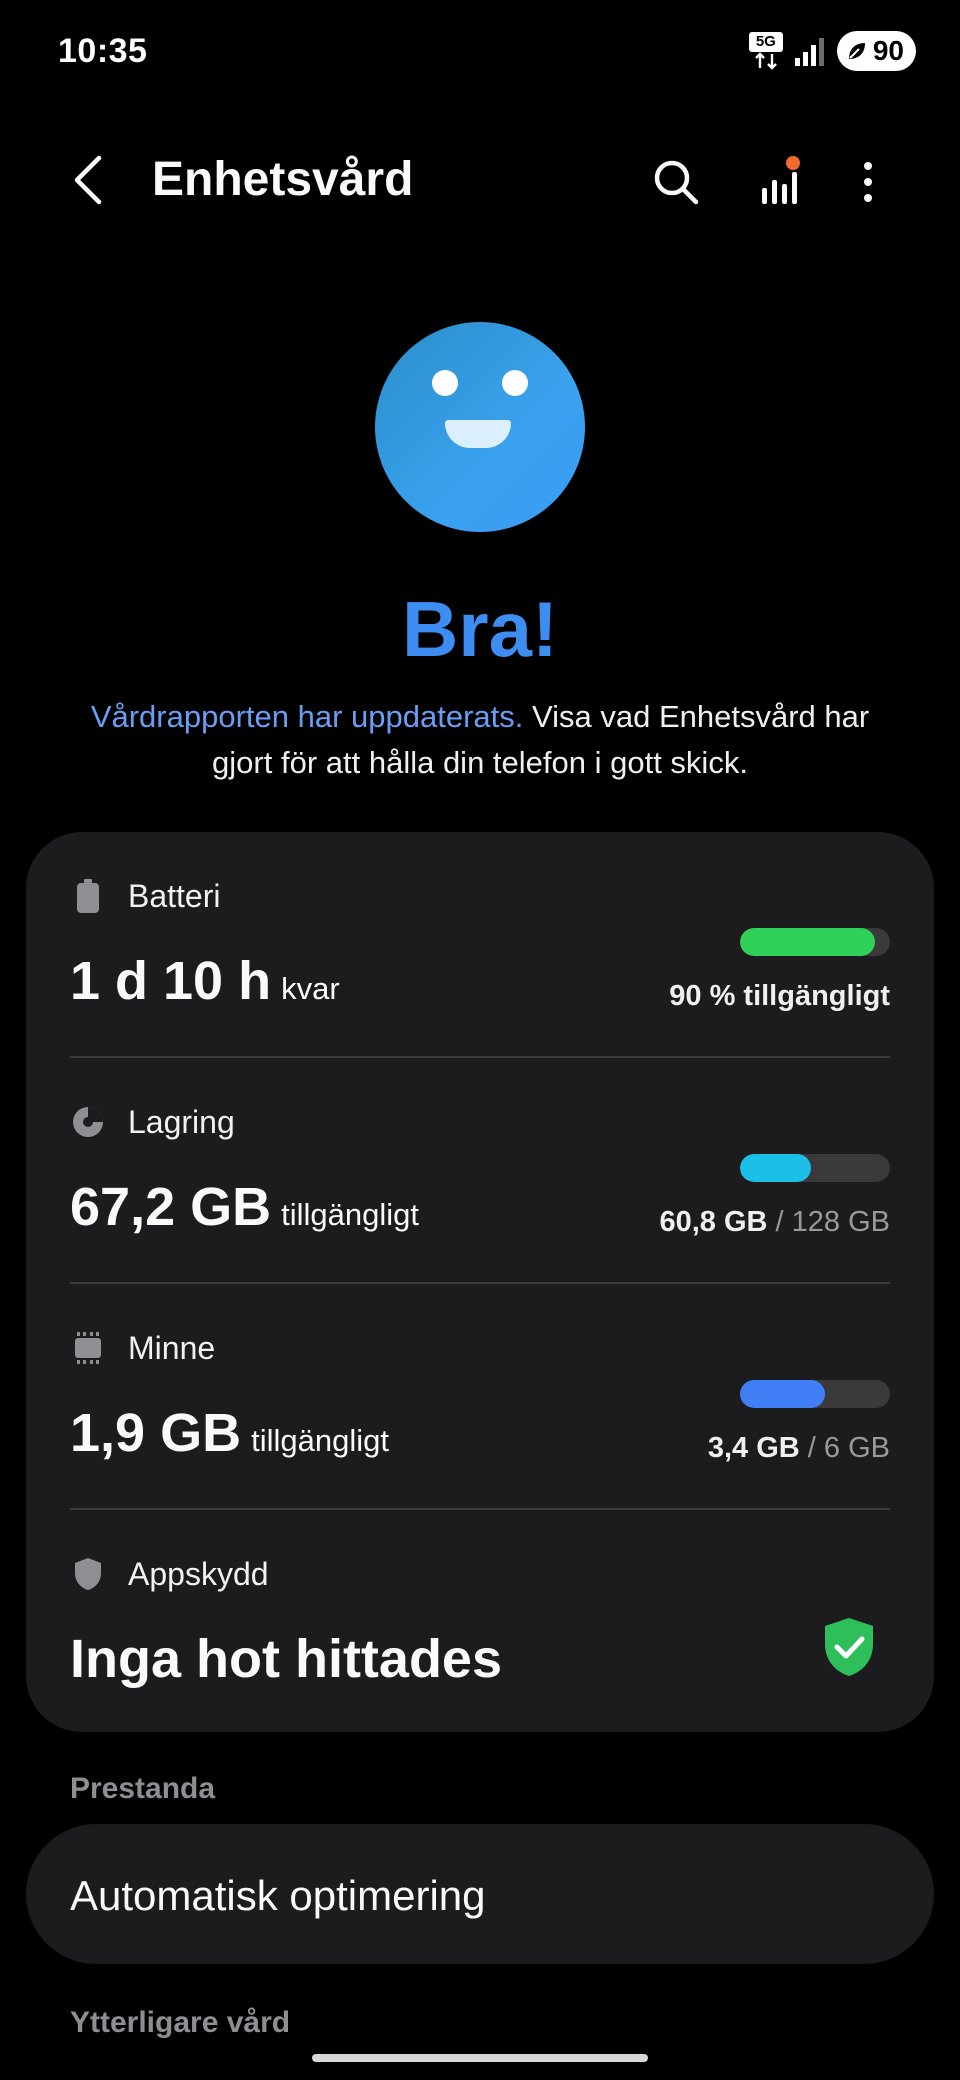  What do you see at coordinates (765, 51) in the screenshot?
I see `network-5g-icon: 5G` at bounding box center [765, 51].